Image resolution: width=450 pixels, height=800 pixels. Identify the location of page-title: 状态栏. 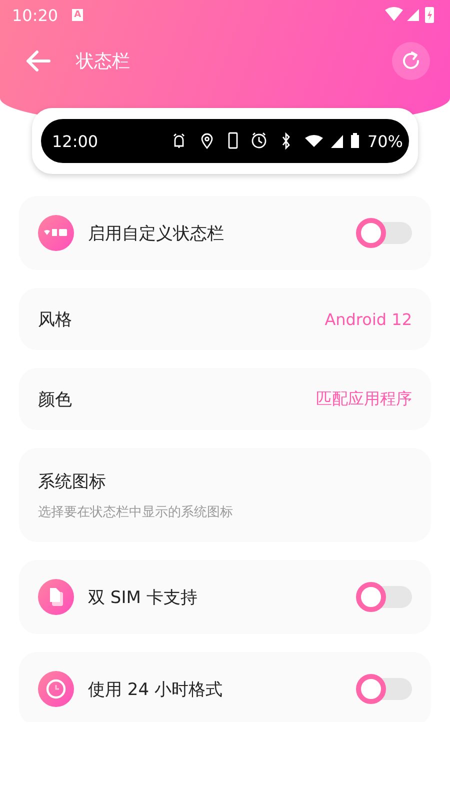
(103, 61).